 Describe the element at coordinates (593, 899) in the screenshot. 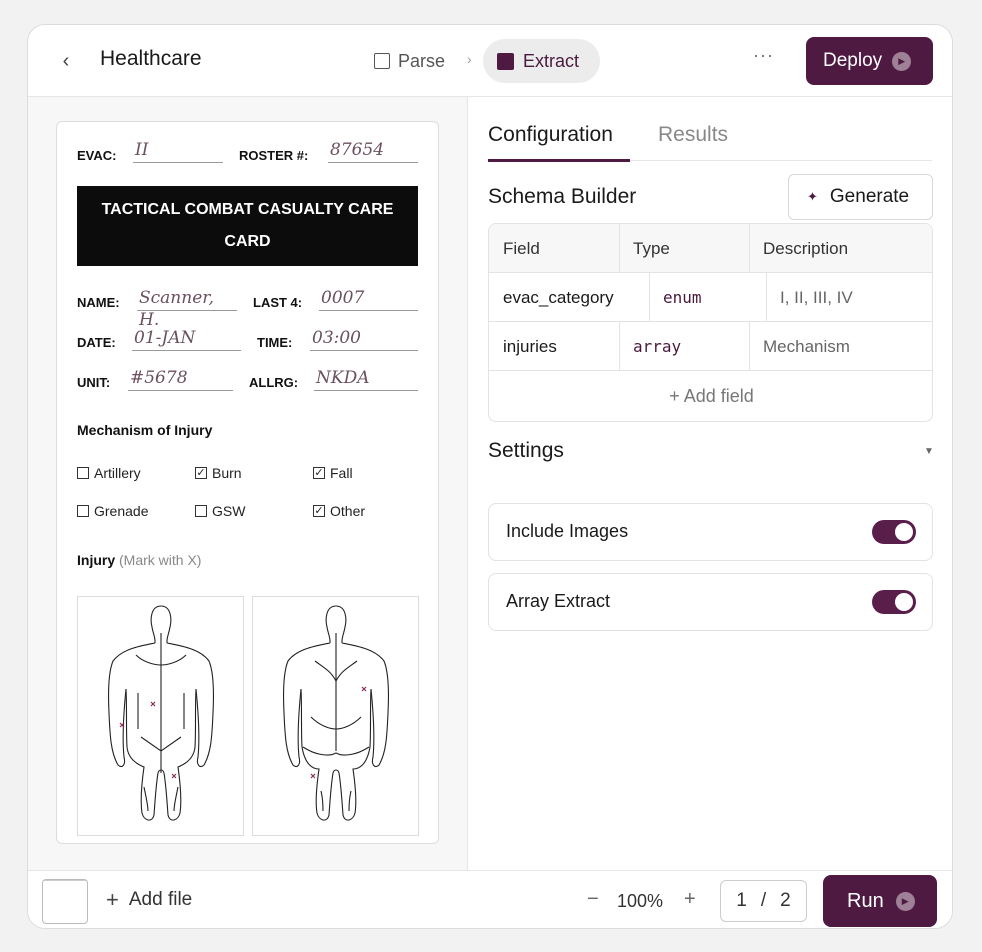

I see `zoom-out-icon: −` at that location.